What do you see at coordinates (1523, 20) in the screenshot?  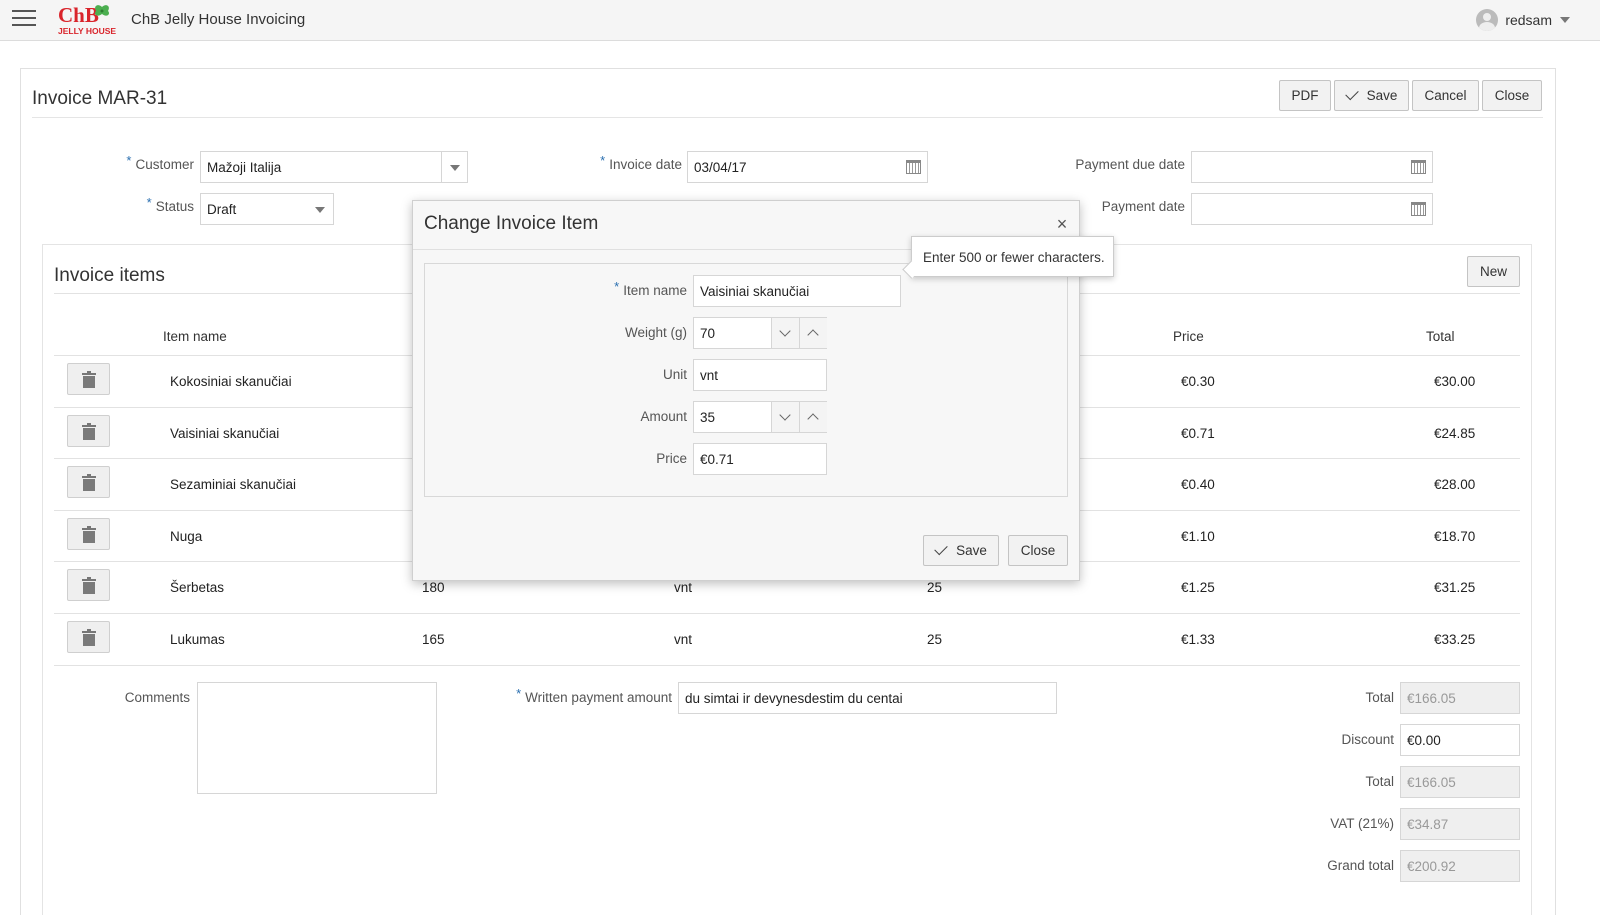 I see `user-menu: redsam` at bounding box center [1523, 20].